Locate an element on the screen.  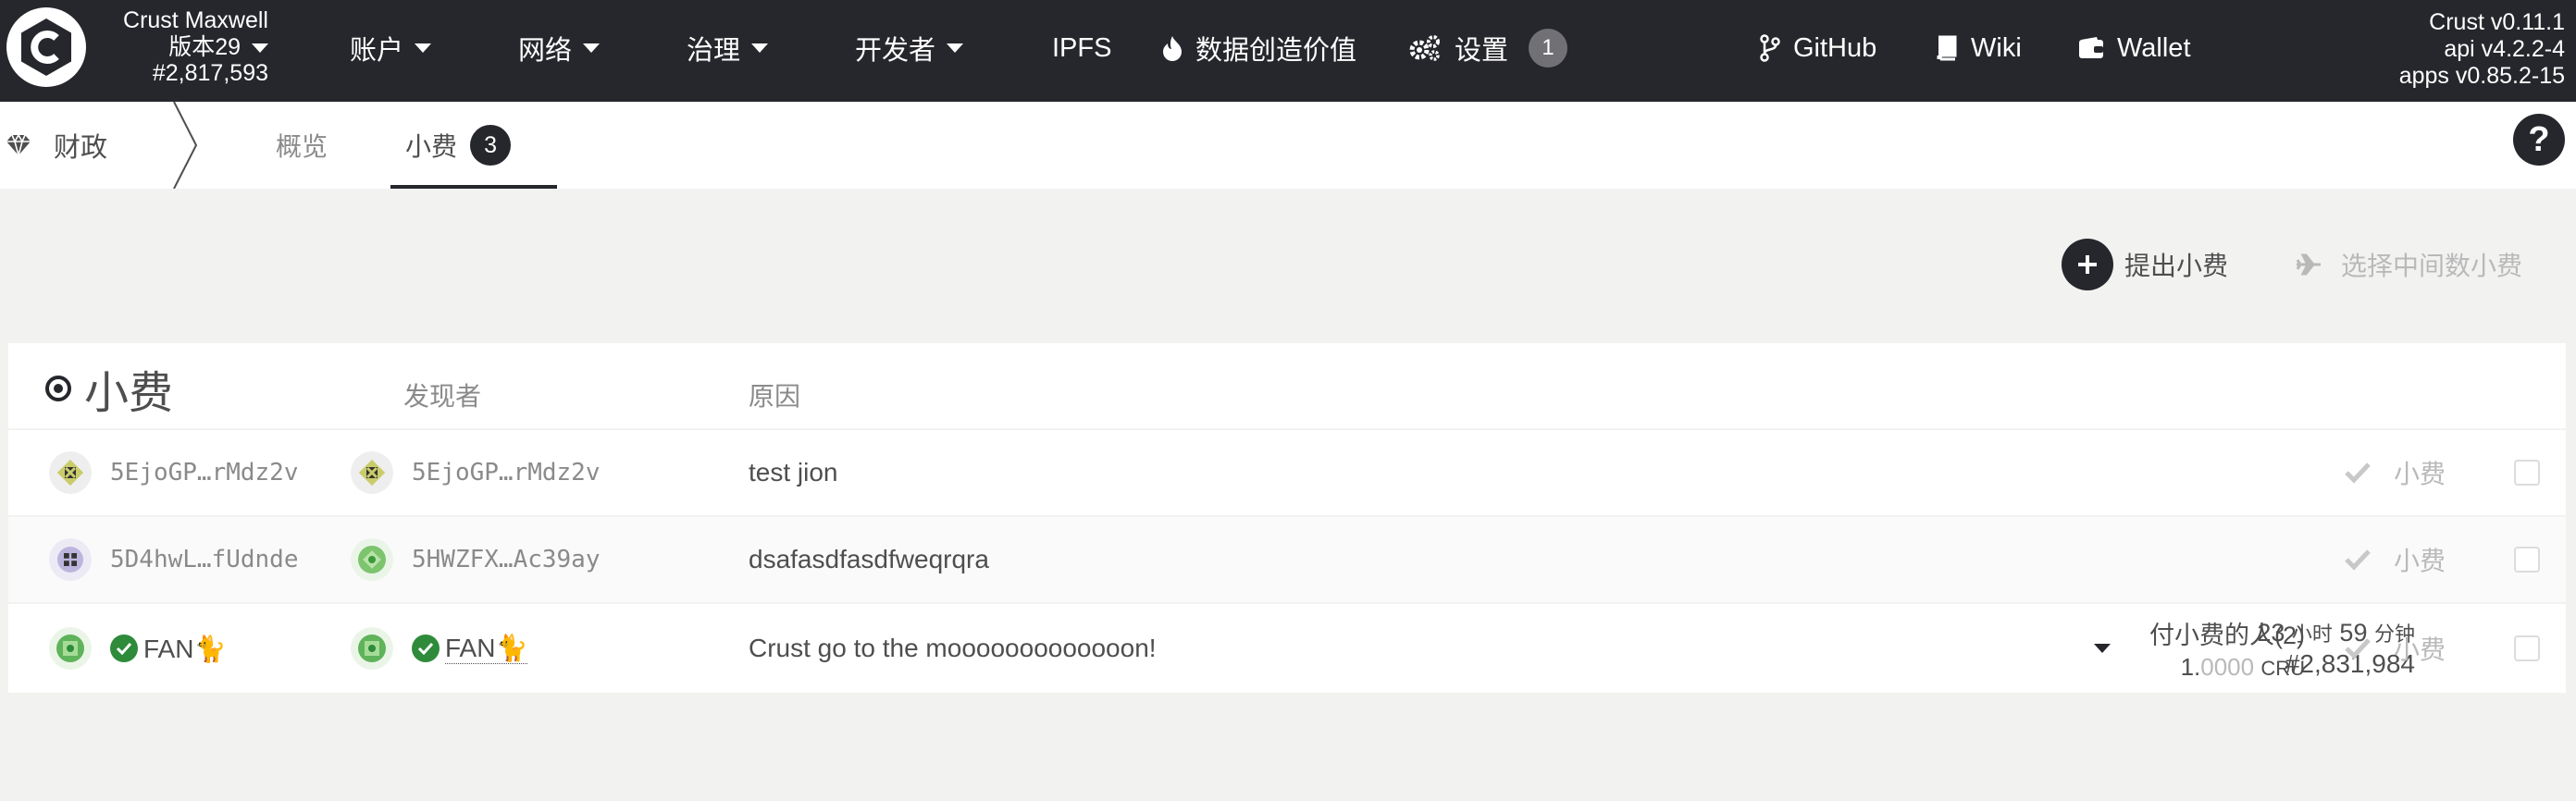
tip-finder: 5HWZFX…Ac39ay is located at coordinates (476, 559).